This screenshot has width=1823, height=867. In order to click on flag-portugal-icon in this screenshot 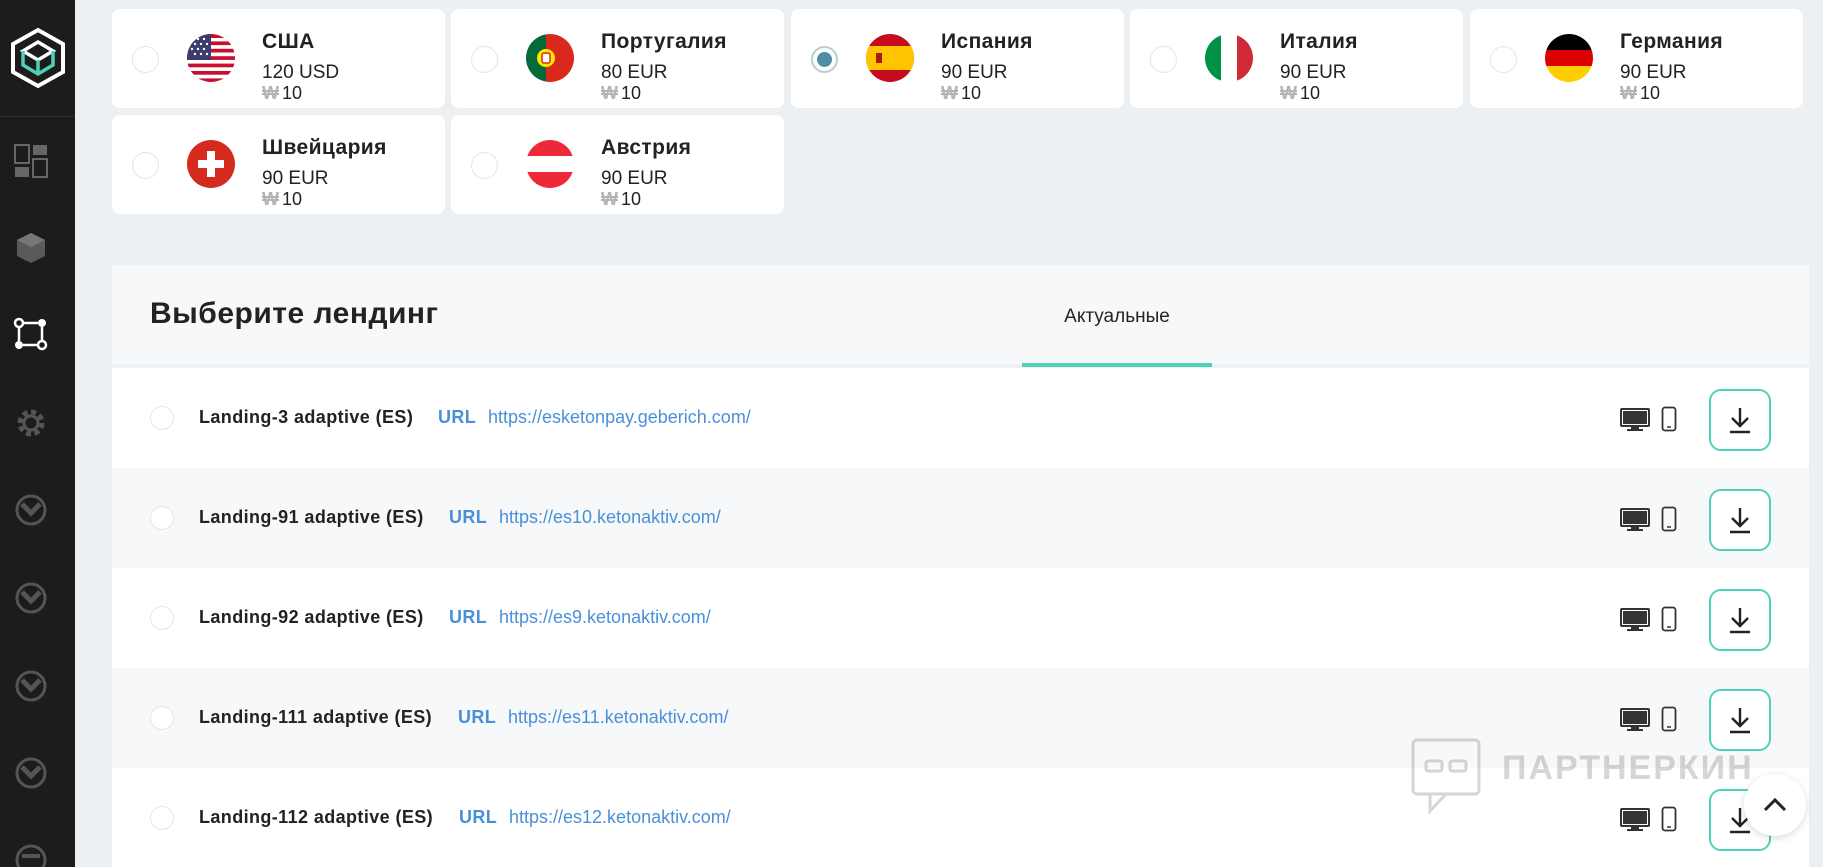, I will do `click(550, 58)`.